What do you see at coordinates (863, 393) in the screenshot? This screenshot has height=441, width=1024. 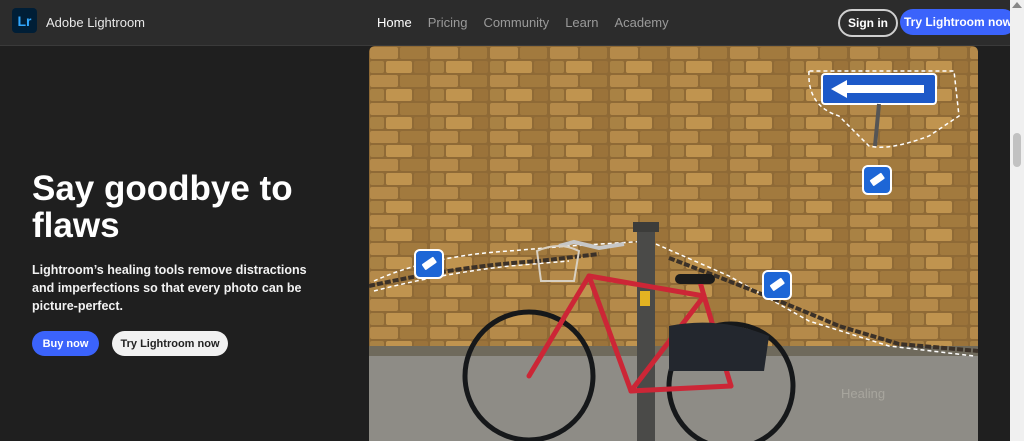 I see `svg-text: Healing` at bounding box center [863, 393].